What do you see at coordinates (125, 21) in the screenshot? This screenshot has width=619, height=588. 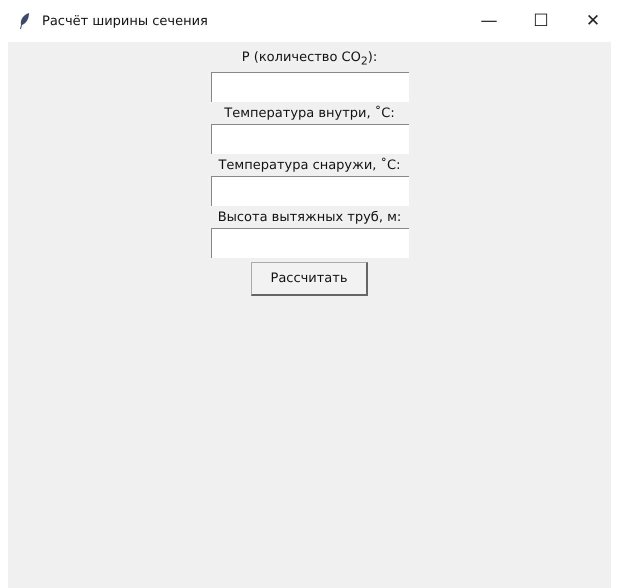 I see `window-title: Расчёт ширины сечения` at bounding box center [125, 21].